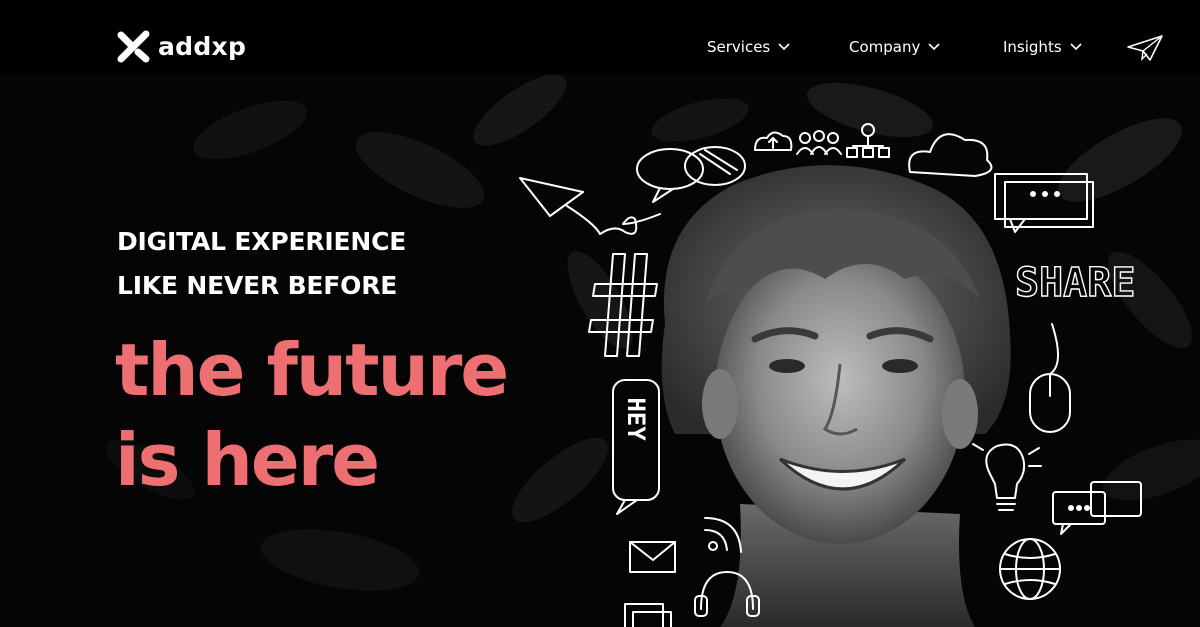  Describe the element at coordinates (885, 47) in the screenshot. I see `nav-item-label: Company` at that location.